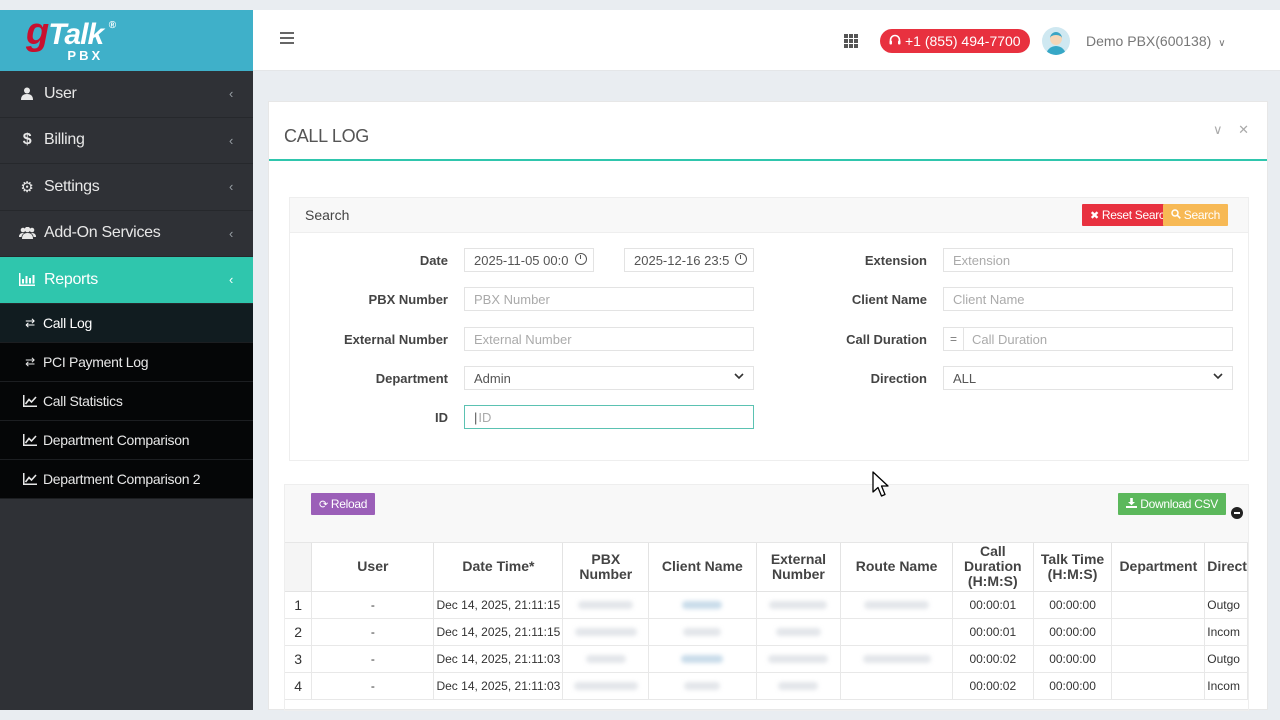 This screenshot has width=1280, height=720. I want to click on column-header-index, so click(299, 567).